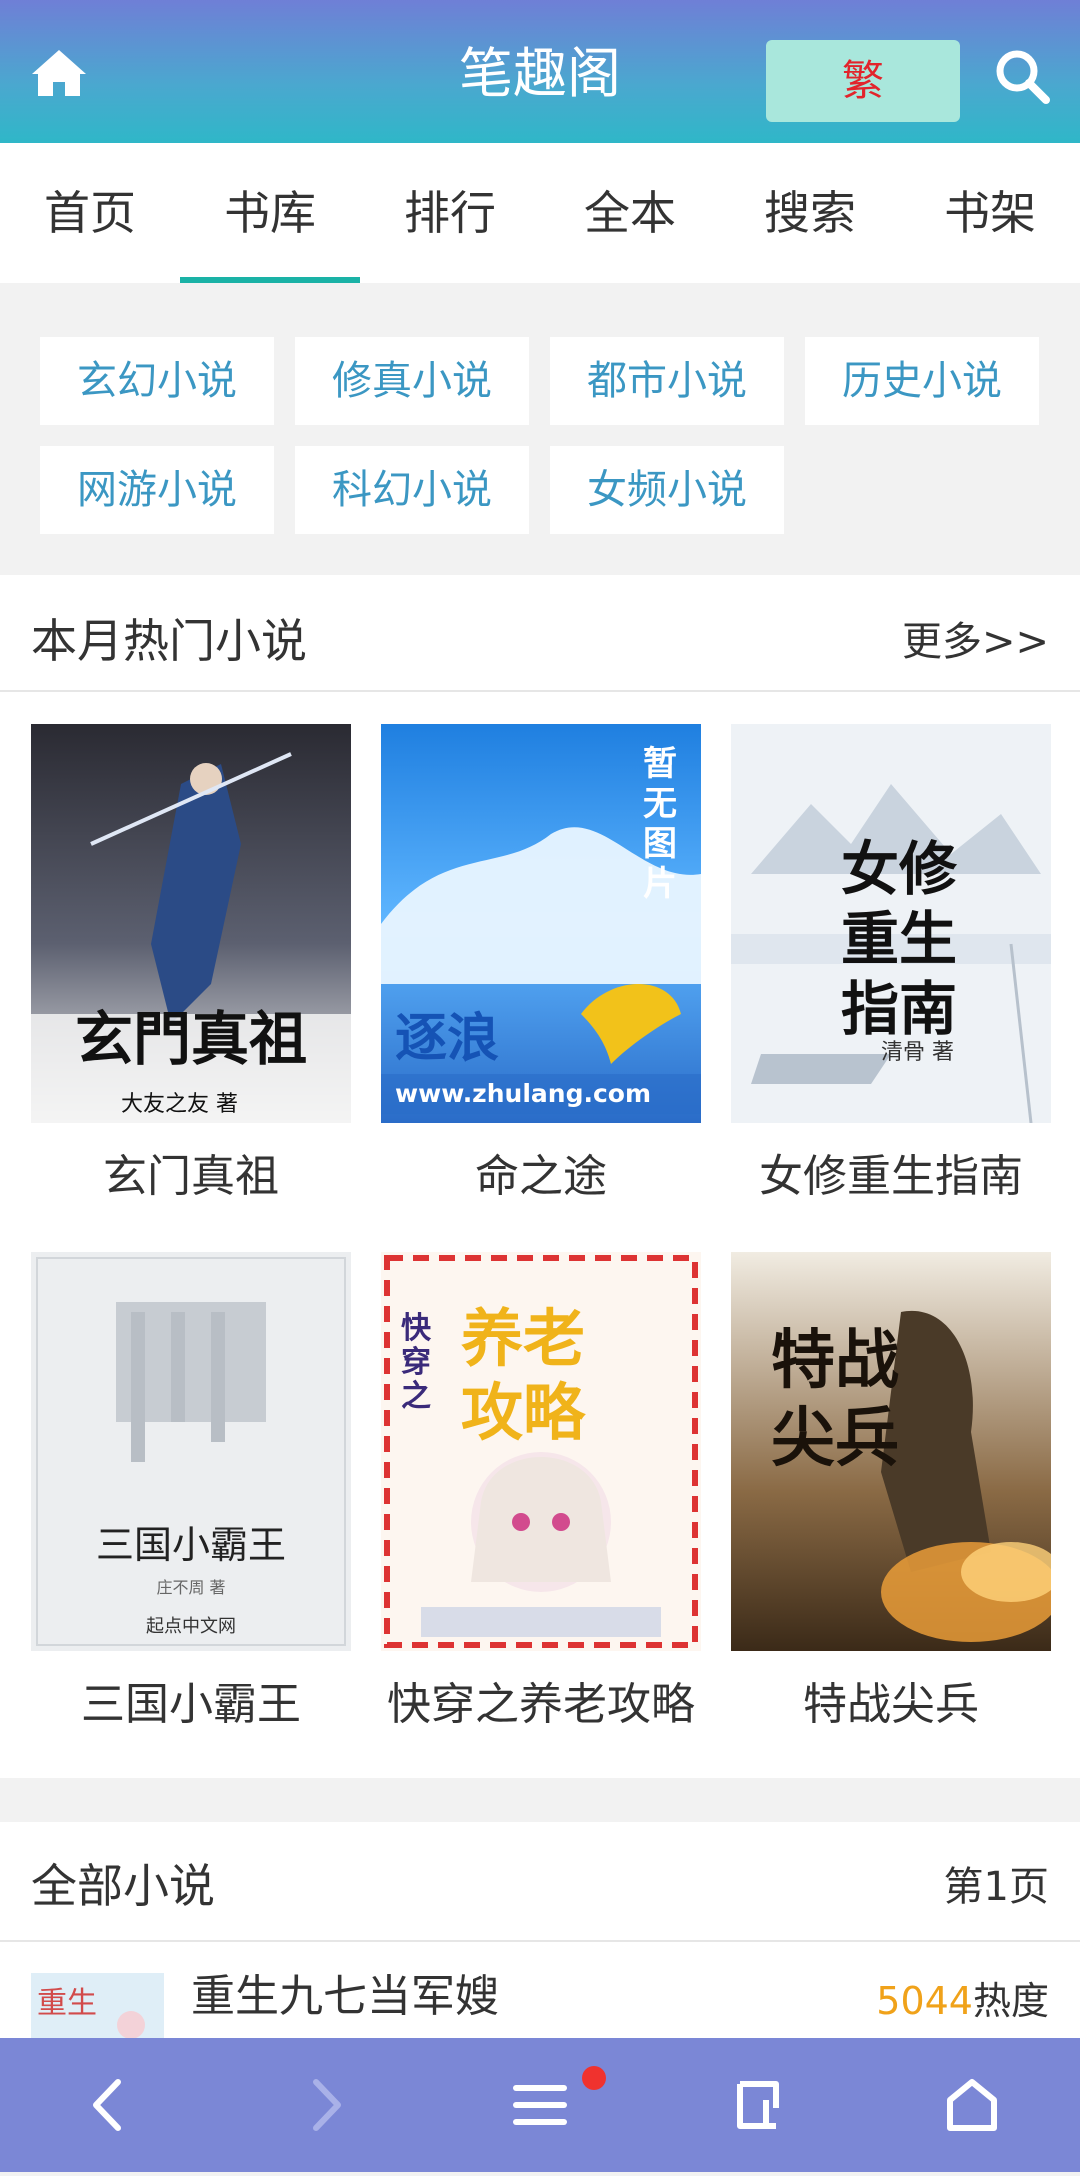  I want to click on search-icon, so click(1022, 76).